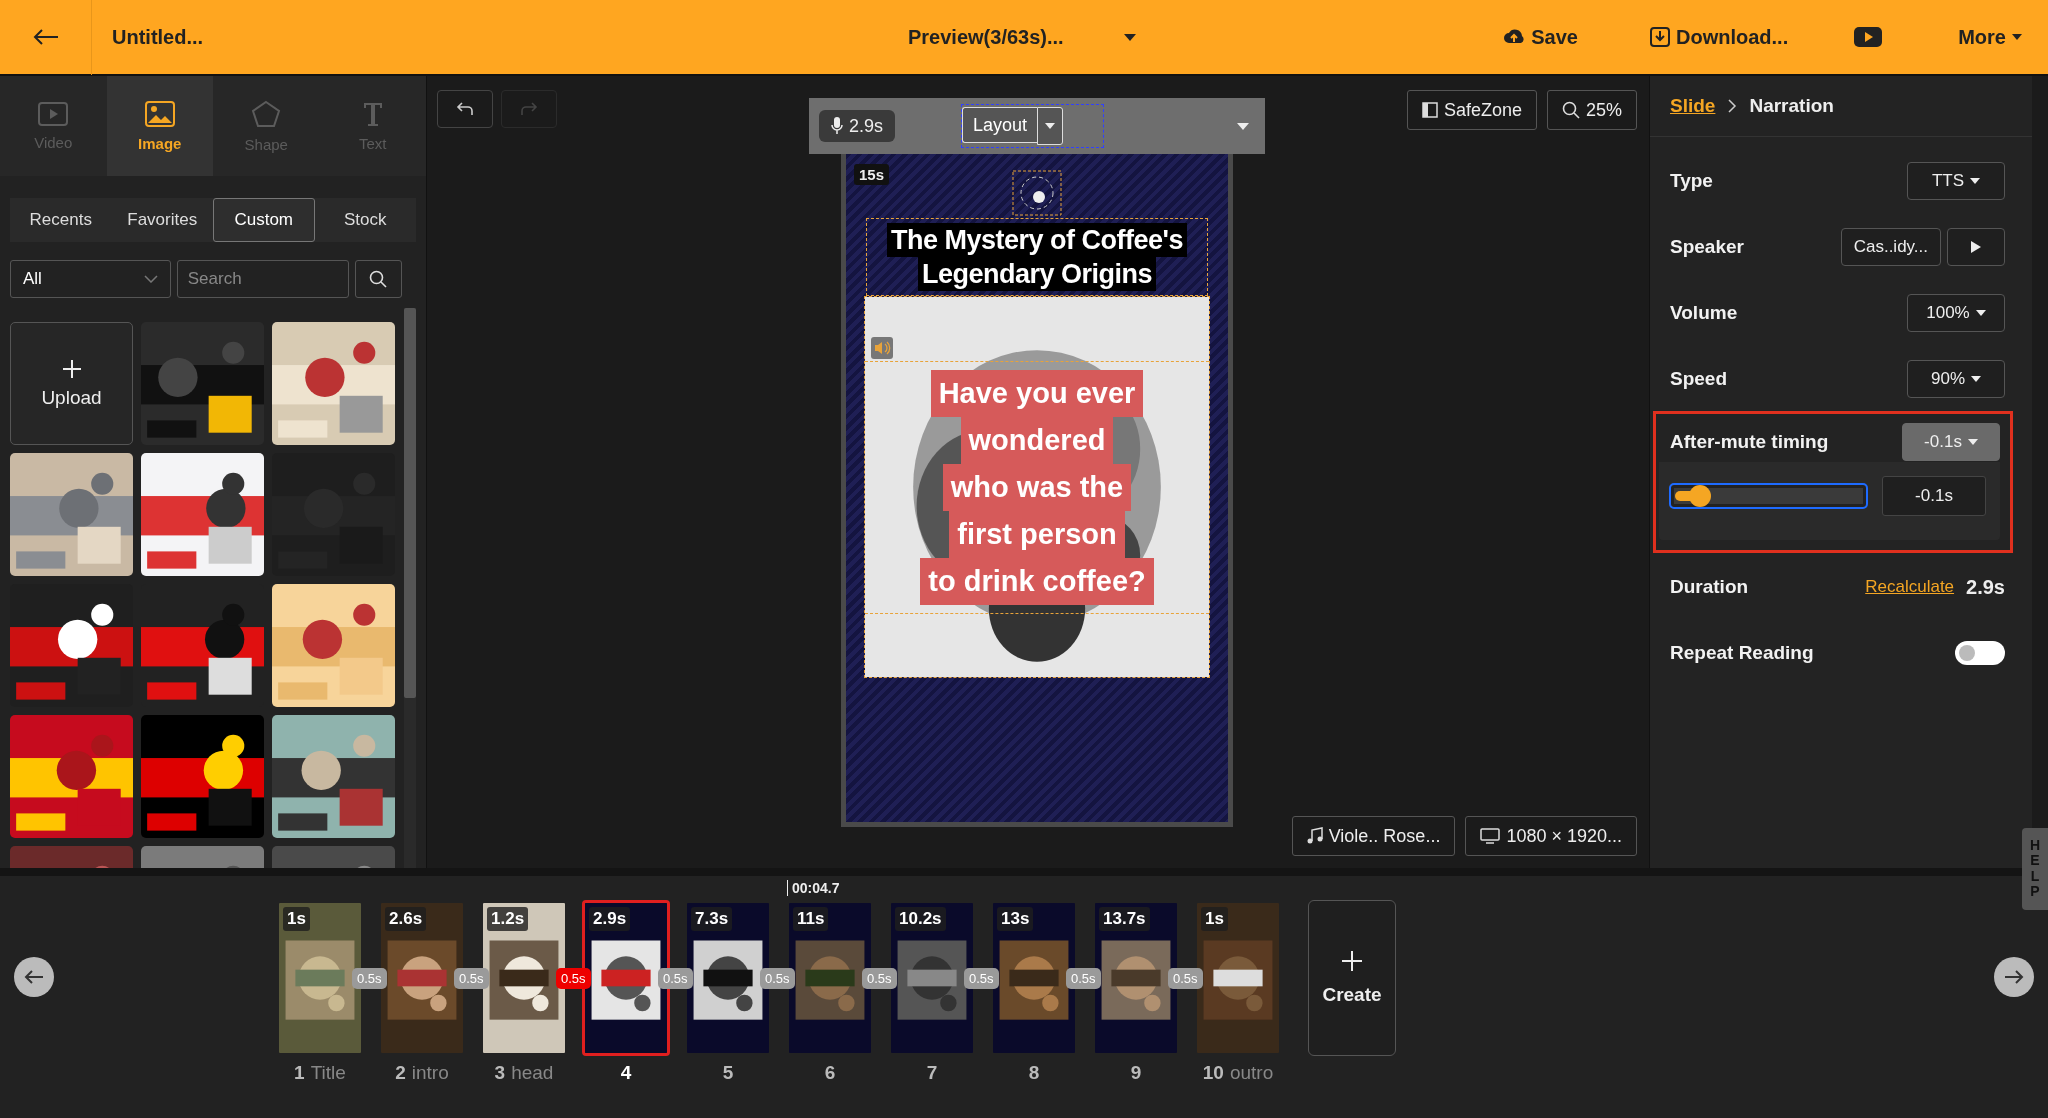 The height and width of the screenshot is (1118, 2048). I want to click on slide-duration: 15s, so click(872, 174).